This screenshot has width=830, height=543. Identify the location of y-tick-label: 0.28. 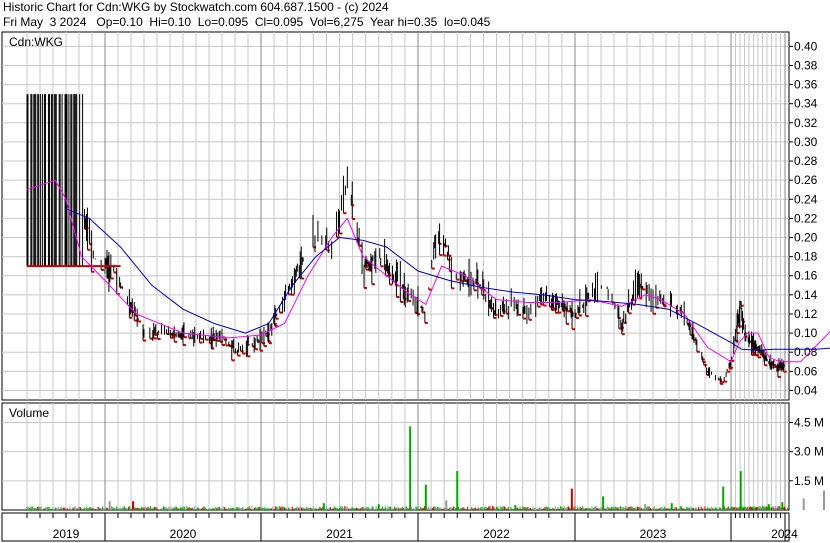
(806, 161).